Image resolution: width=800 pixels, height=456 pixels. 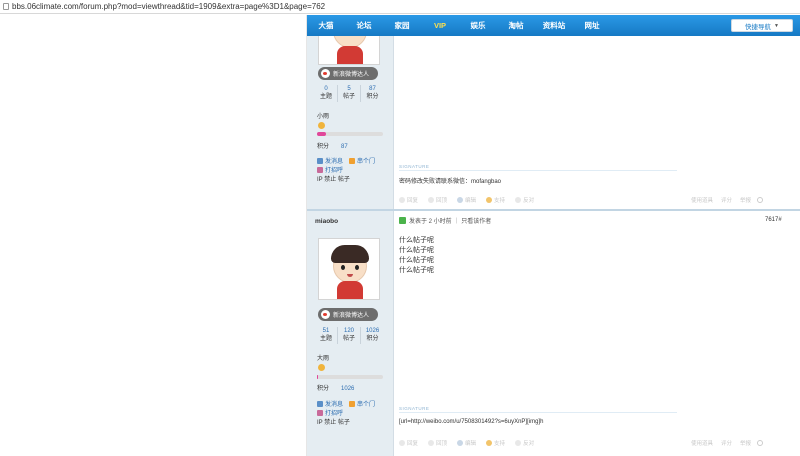 What do you see at coordinates (476, 220) in the screenshot?
I see `only-author-link: 只看该作者` at bounding box center [476, 220].